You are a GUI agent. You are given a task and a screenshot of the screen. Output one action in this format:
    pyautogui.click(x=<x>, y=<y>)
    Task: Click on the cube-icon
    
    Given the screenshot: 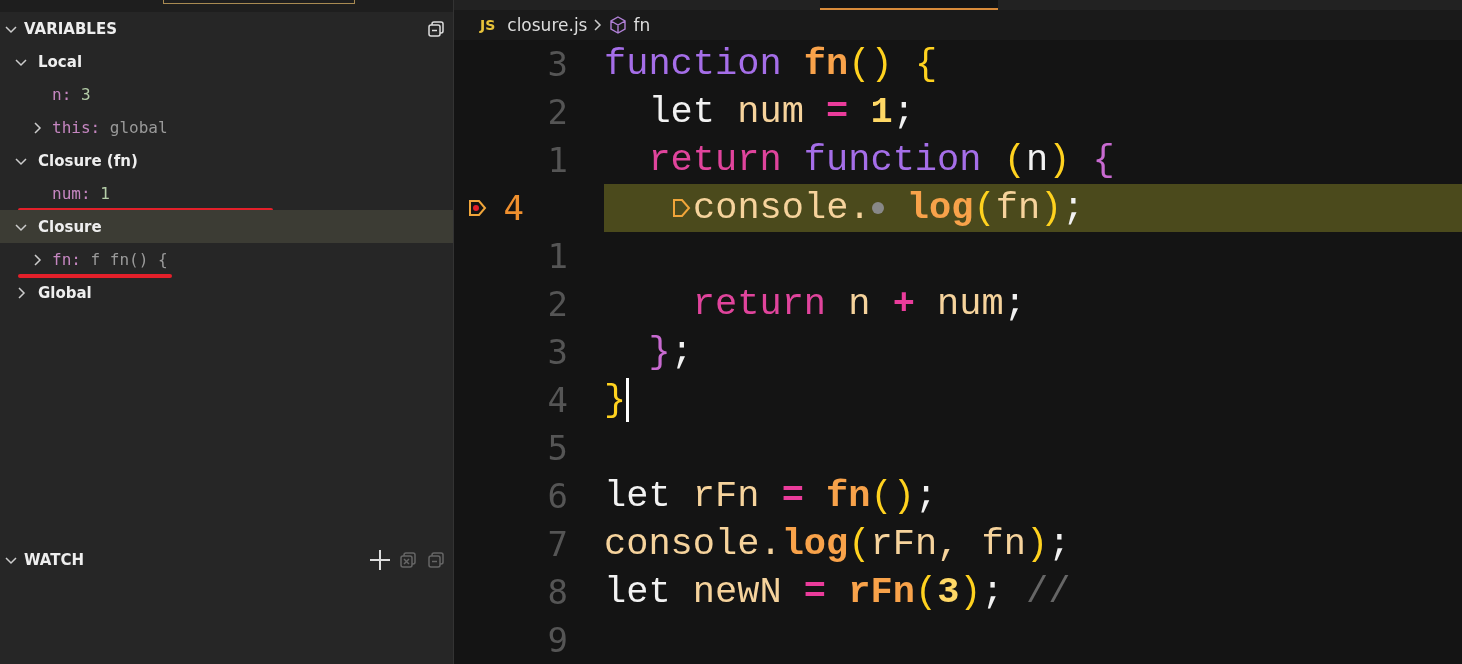 What is the action you would take?
    pyautogui.click(x=618, y=25)
    